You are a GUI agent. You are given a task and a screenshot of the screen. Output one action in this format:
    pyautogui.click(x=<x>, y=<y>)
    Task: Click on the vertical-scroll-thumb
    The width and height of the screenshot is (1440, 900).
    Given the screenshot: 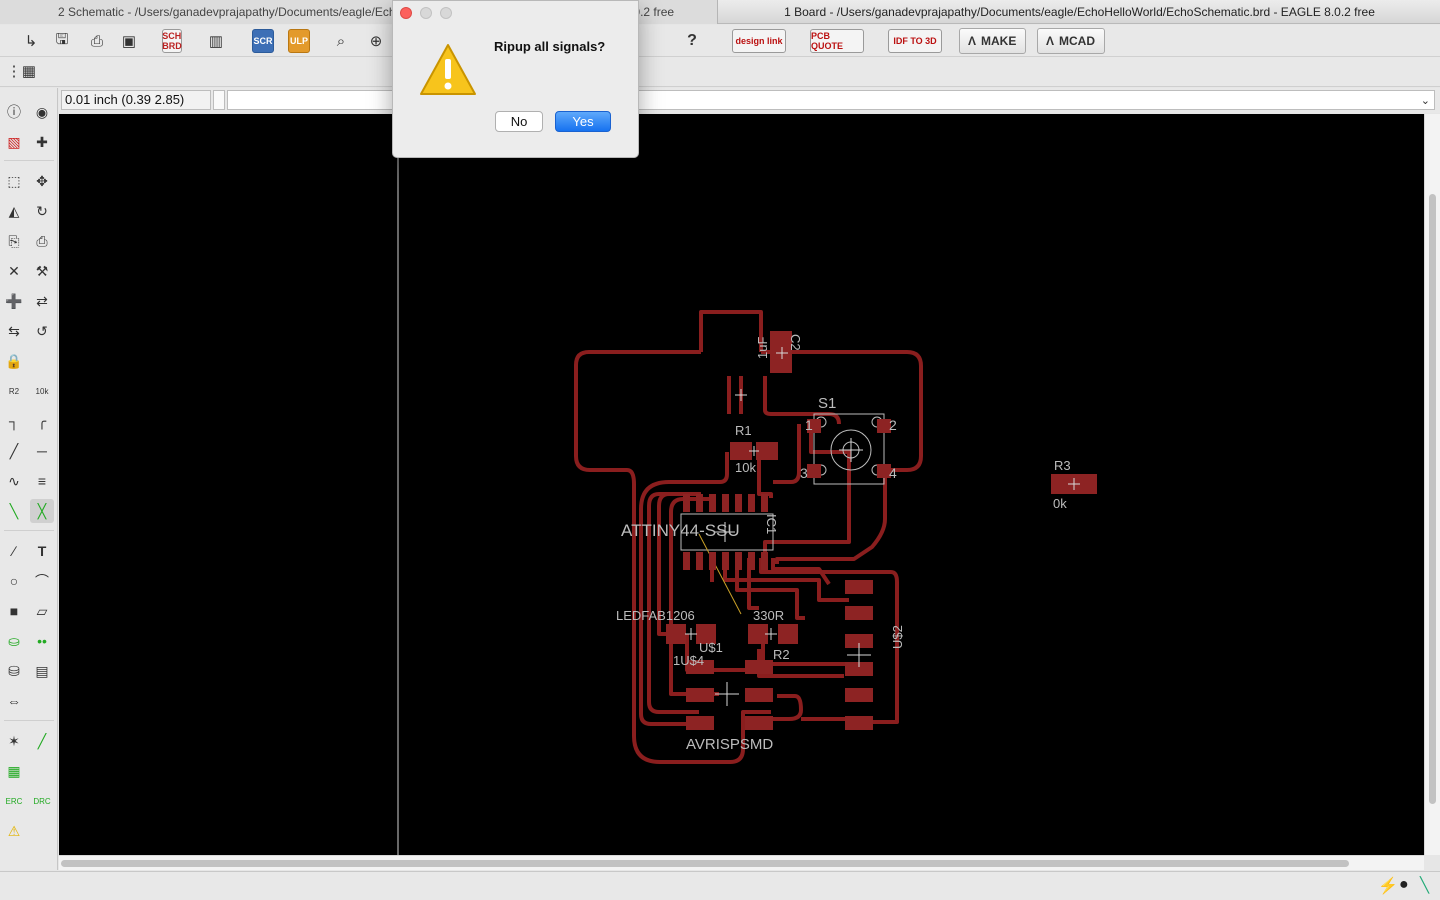 What is the action you would take?
    pyautogui.click(x=1432, y=499)
    